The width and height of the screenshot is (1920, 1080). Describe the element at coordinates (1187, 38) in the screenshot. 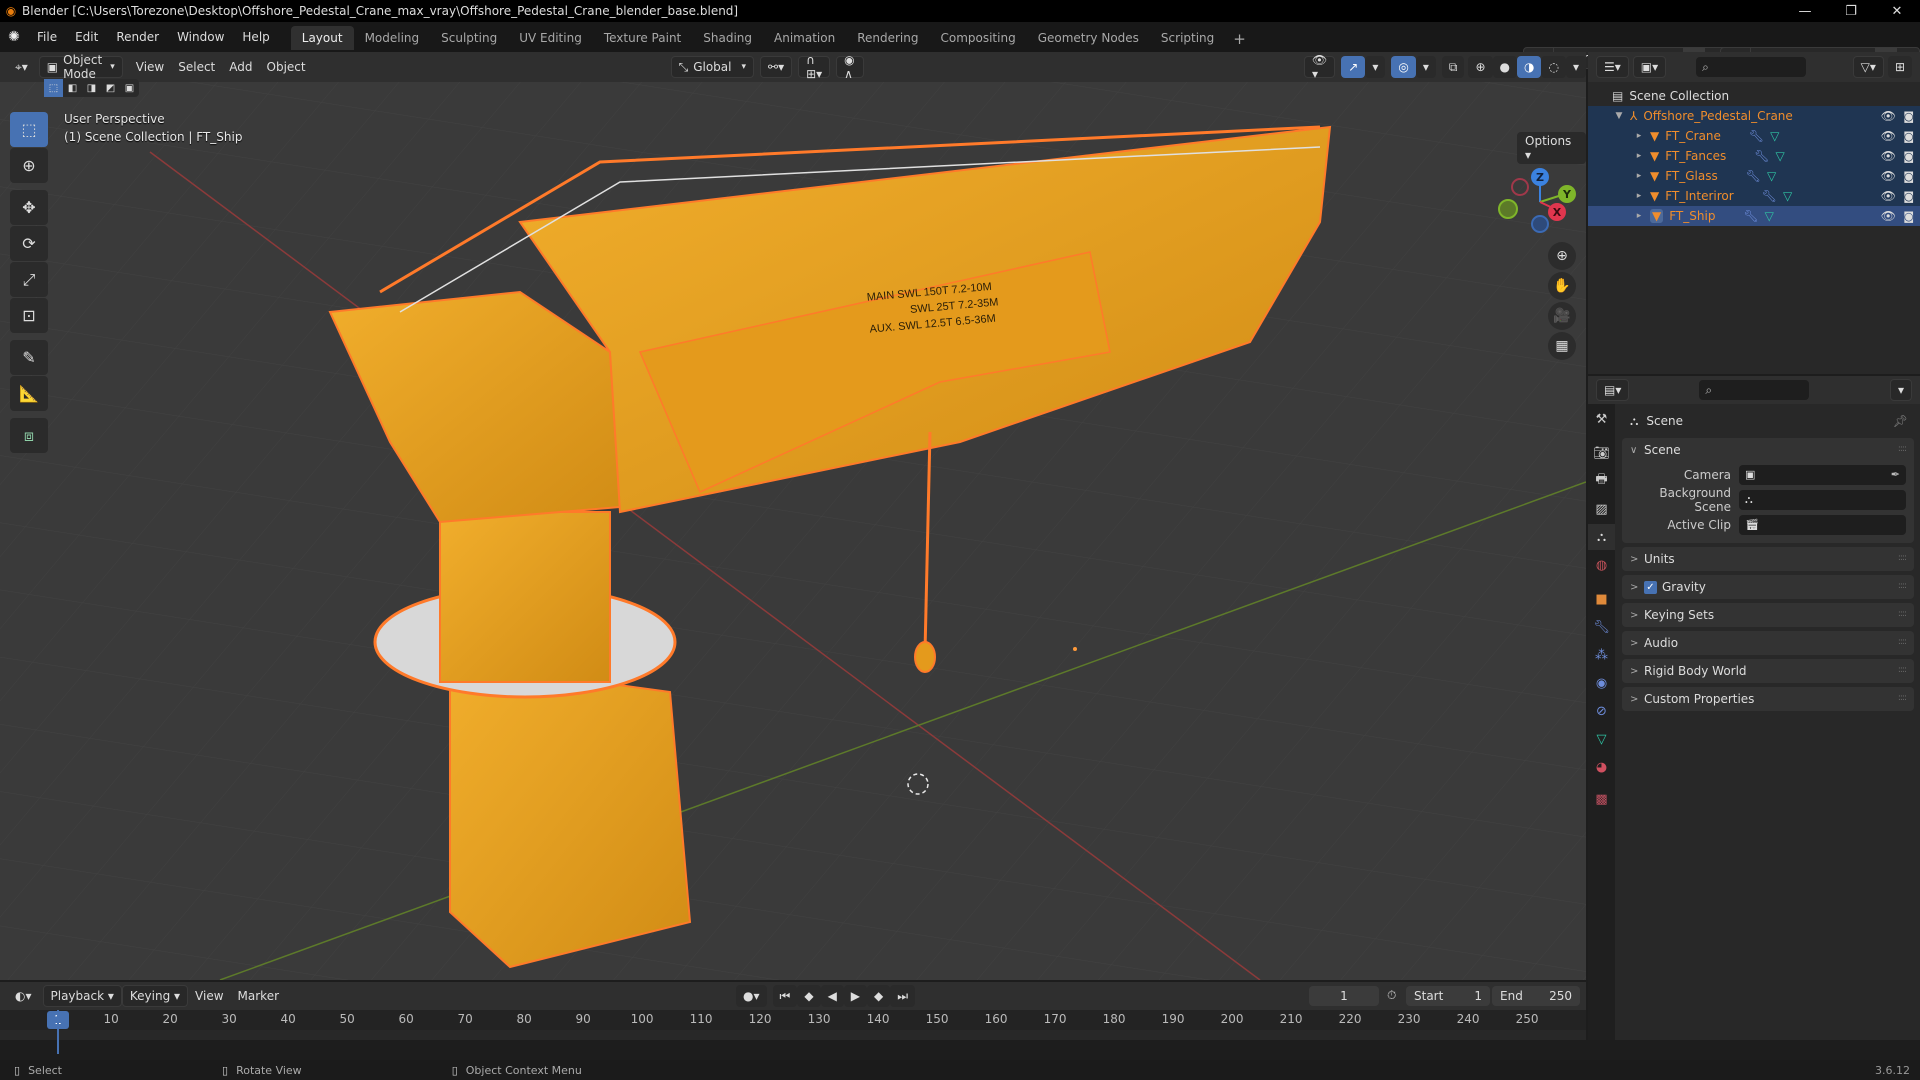

I see `tab-scripting: Scripting` at that location.